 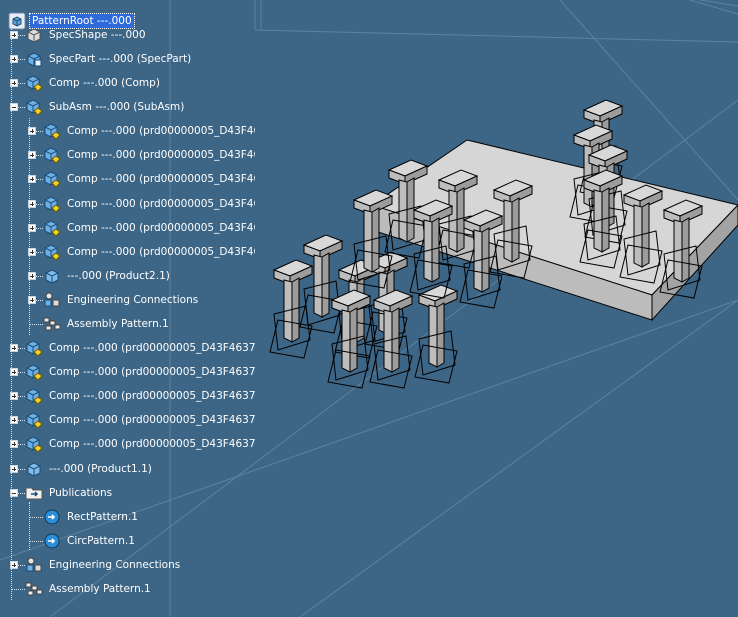 I want to click on publications-icon, so click(x=34, y=493).